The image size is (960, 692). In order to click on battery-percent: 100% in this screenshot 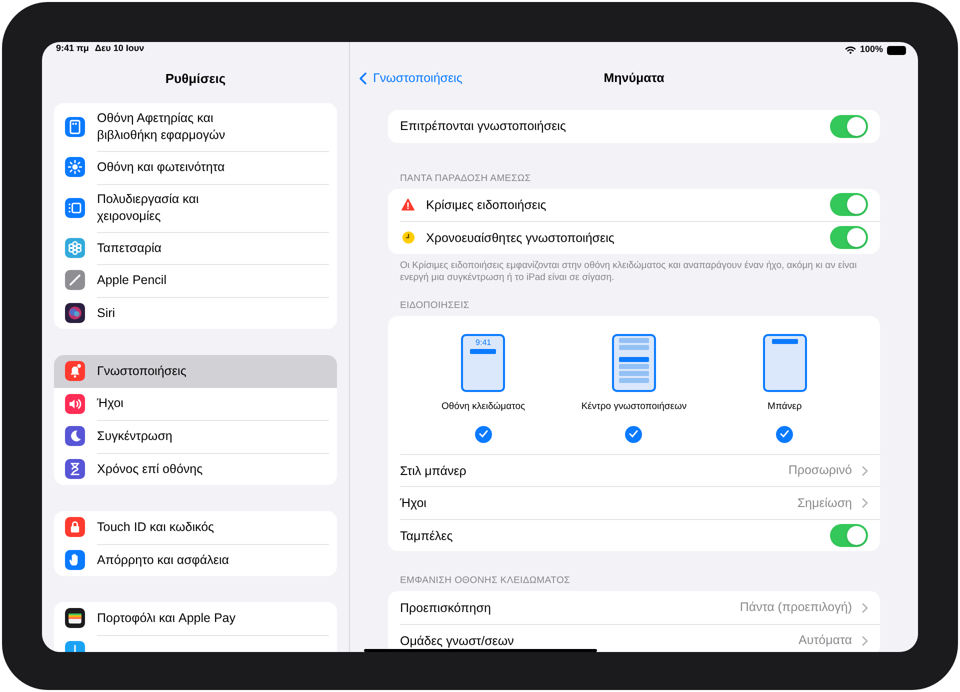, I will do `click(871, 49)`.